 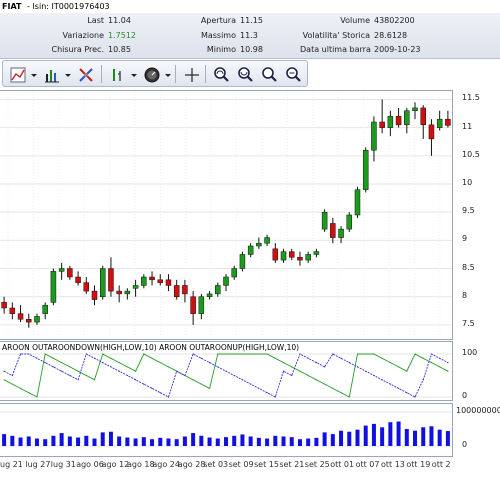 I want to click on volume-panel, so click(x=226, y=430).